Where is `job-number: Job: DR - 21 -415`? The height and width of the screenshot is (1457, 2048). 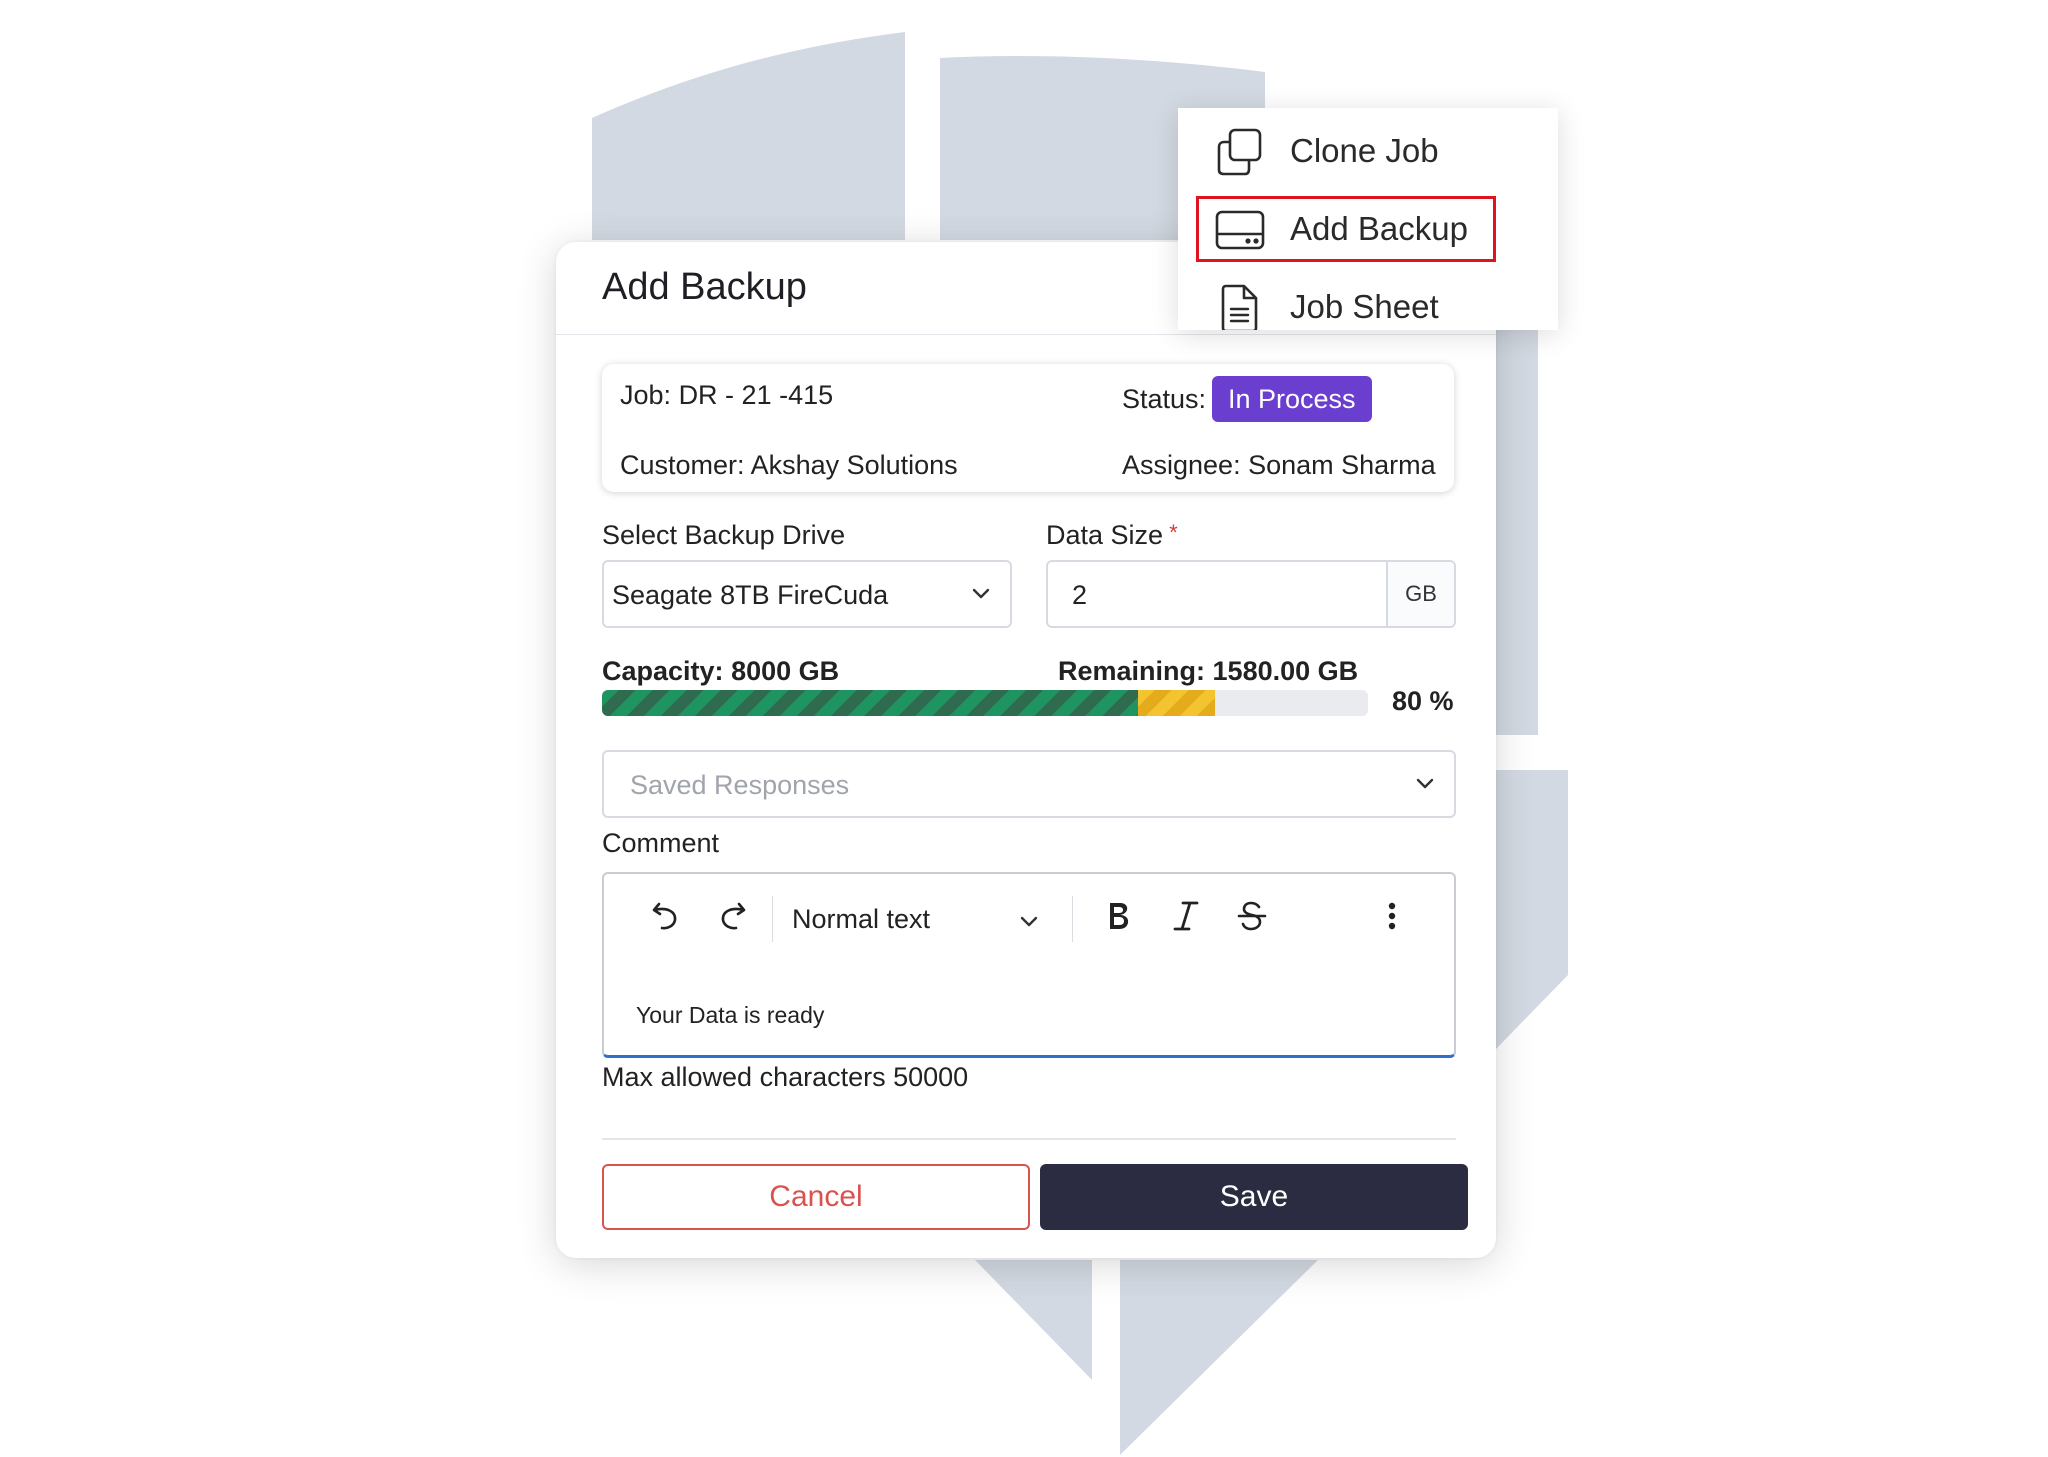
job-number: Job: DR - 21 -415 is located at coordinates (726, 395).